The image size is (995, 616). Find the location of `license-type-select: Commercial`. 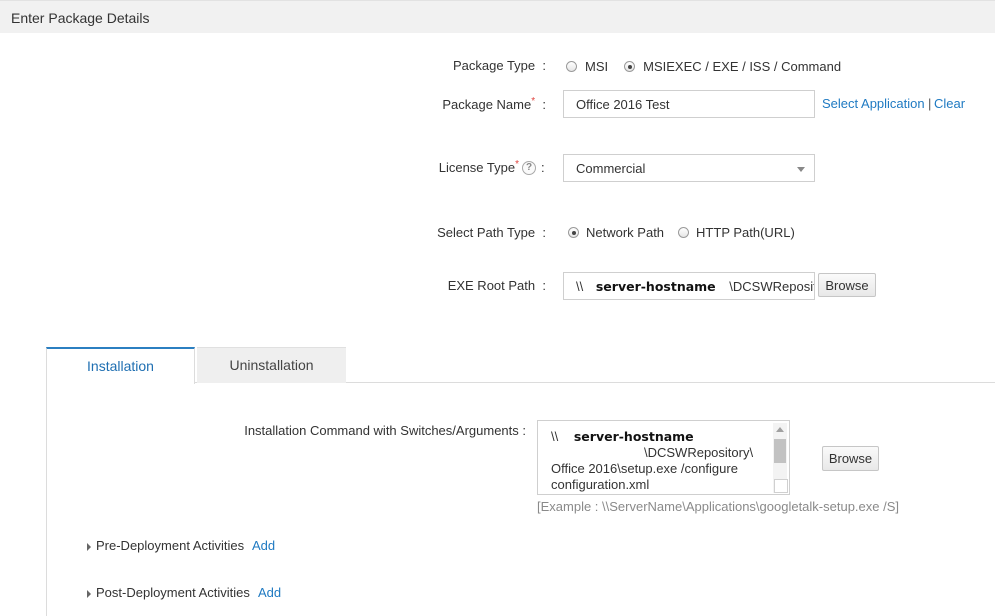

license-type-select: Commercial is located at coordinates (689, 168).